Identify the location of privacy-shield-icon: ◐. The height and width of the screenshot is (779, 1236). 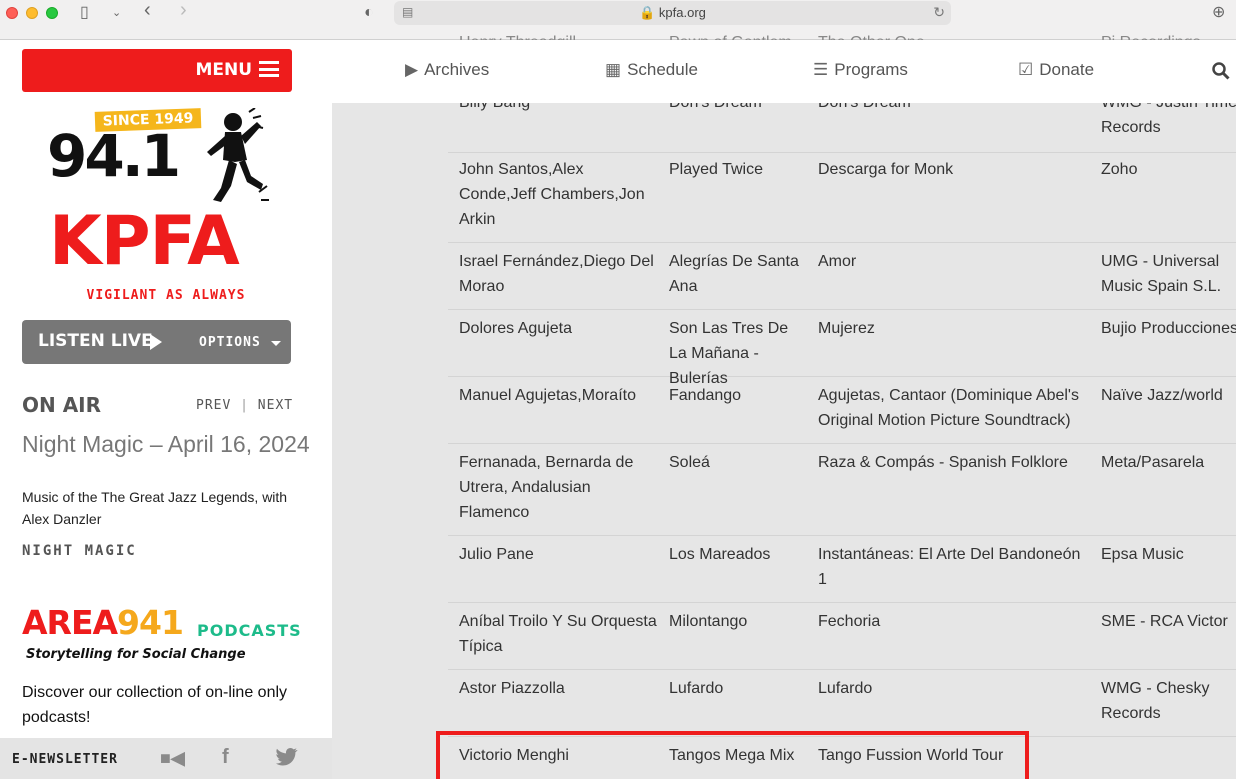
(369, 13).